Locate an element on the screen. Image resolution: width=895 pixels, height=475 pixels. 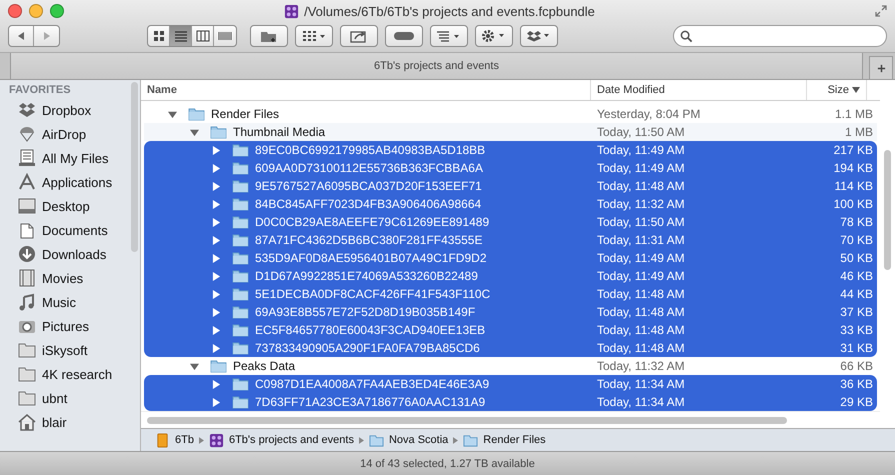
new-folder-button is located at coordinates (269, 36).